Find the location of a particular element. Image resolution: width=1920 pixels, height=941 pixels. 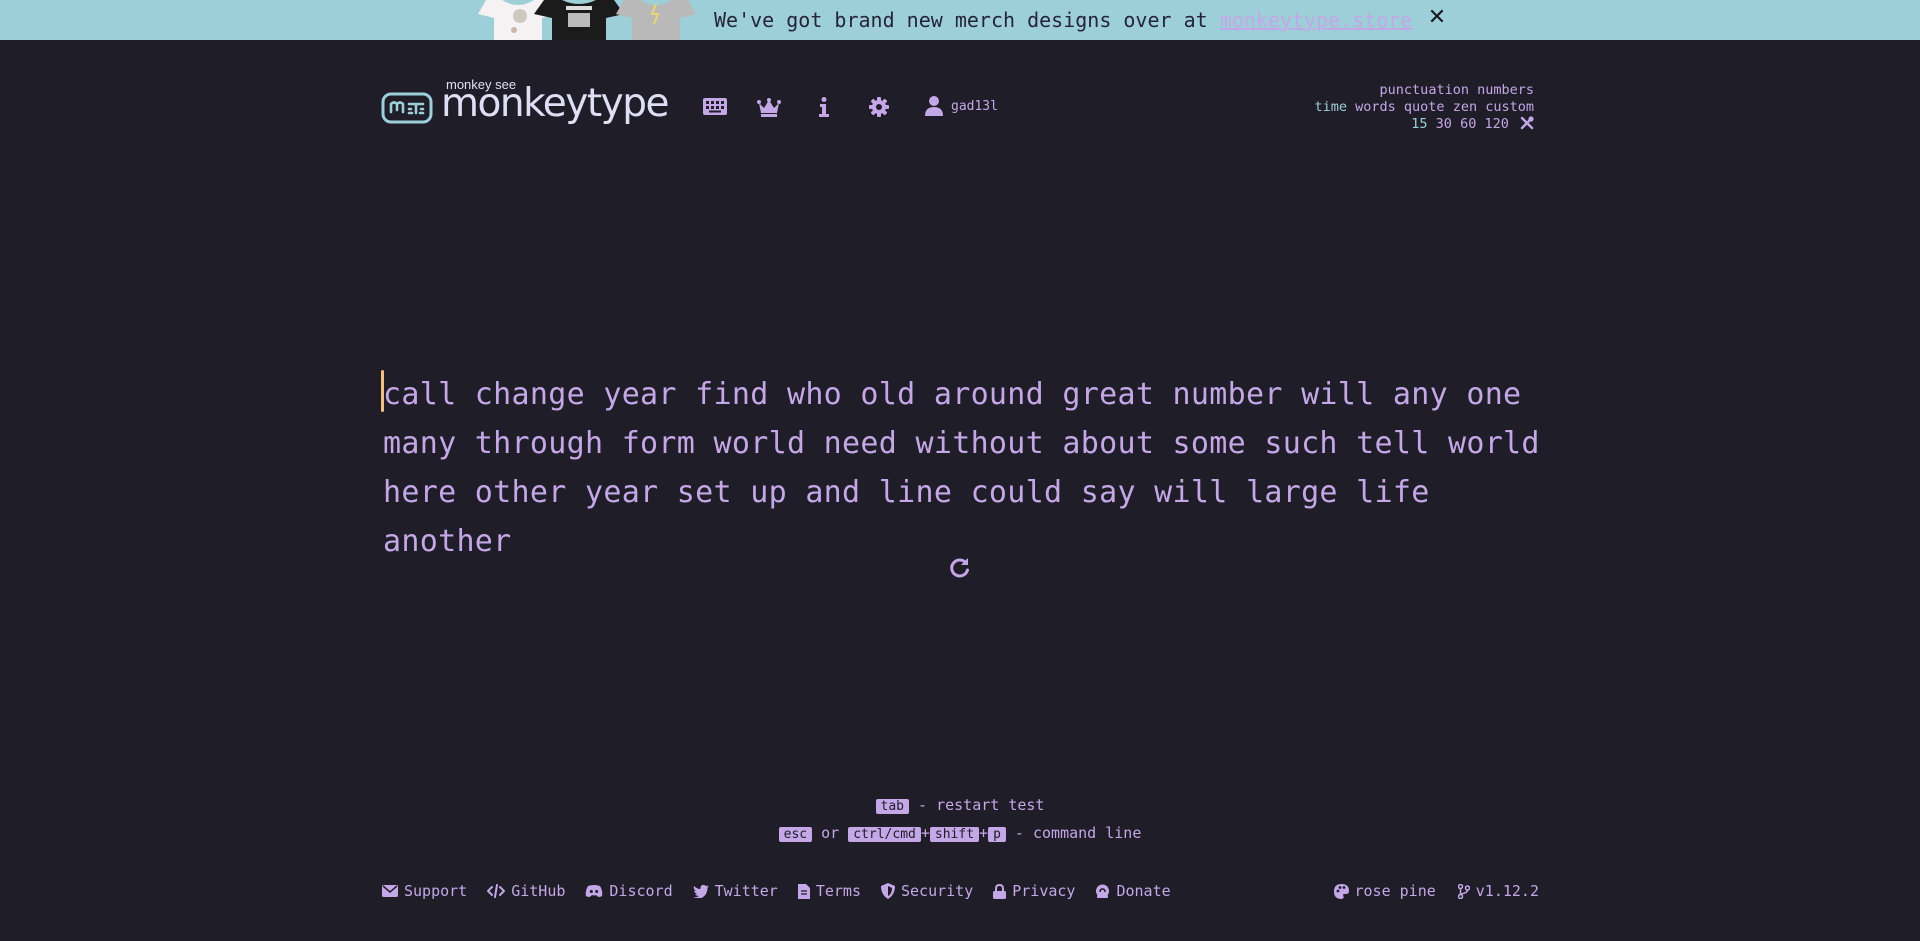

github-label: GitHub is located at coordinates (538, 891).